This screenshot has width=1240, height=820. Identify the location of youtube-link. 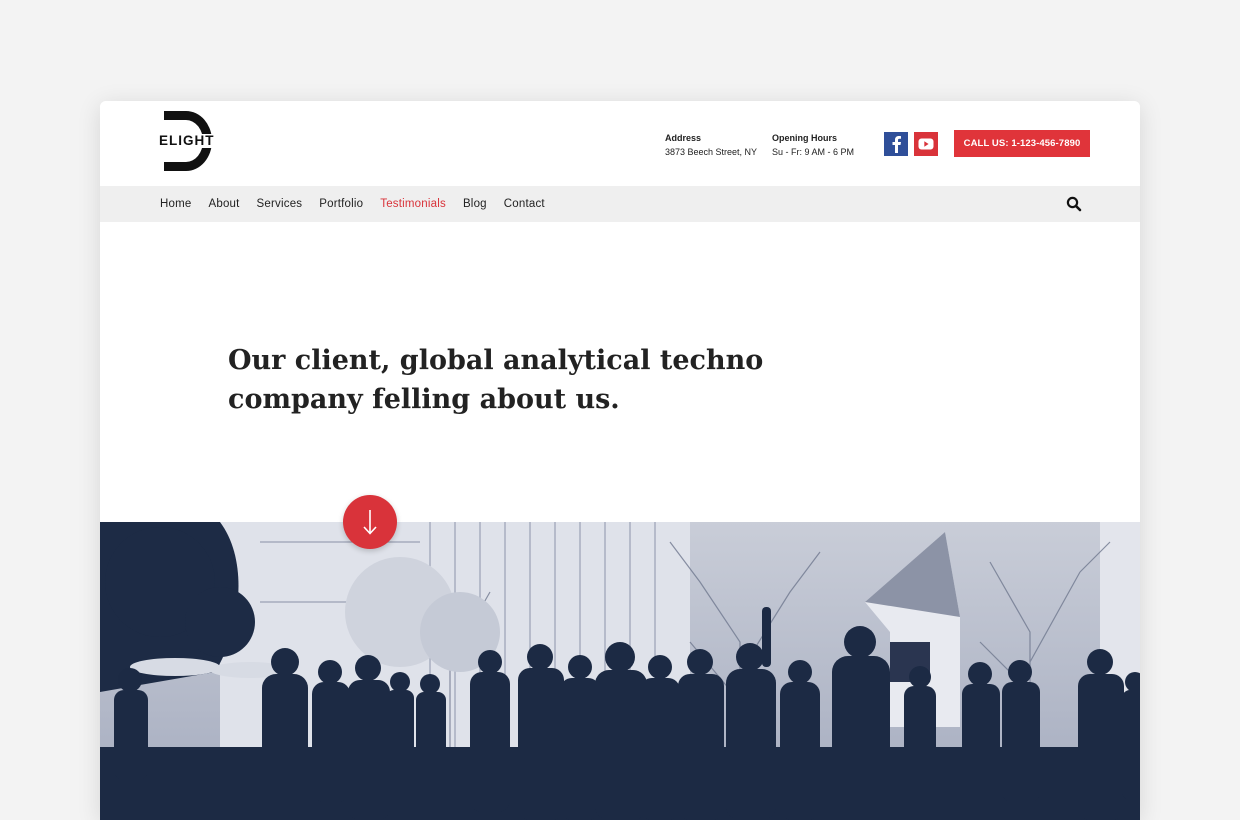
(926, 144).